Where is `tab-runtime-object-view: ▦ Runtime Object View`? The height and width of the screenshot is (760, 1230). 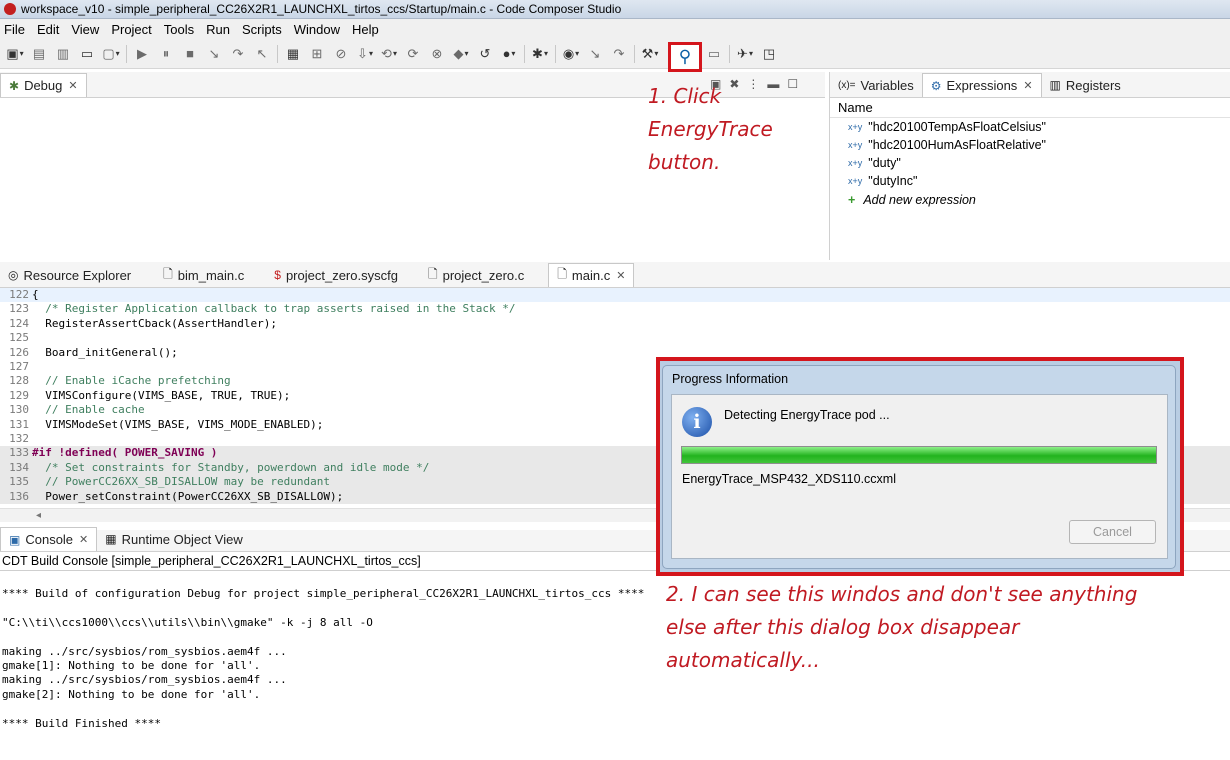 tab-runtime-object-view: ▦ Runtime Object View is located at coordinates (174, 539).